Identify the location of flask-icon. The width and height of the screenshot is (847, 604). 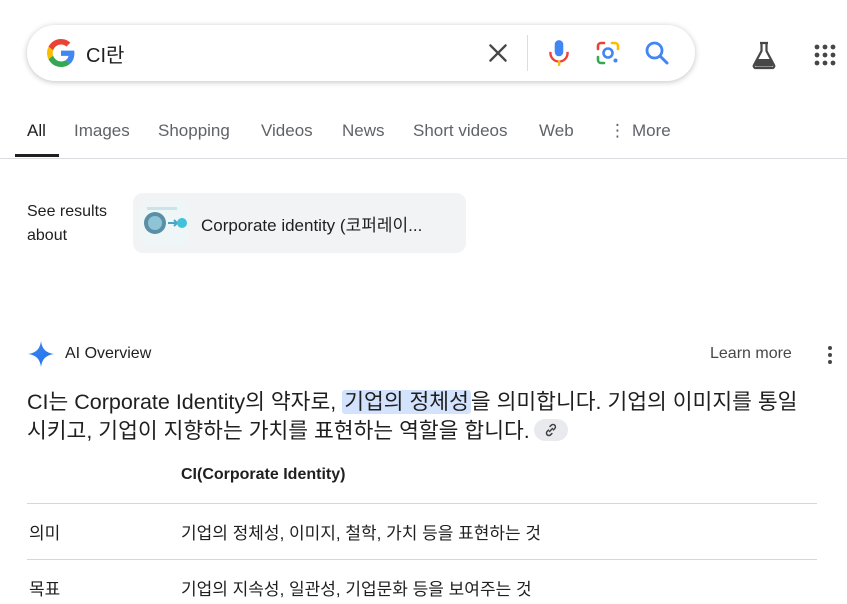
(764, 55).